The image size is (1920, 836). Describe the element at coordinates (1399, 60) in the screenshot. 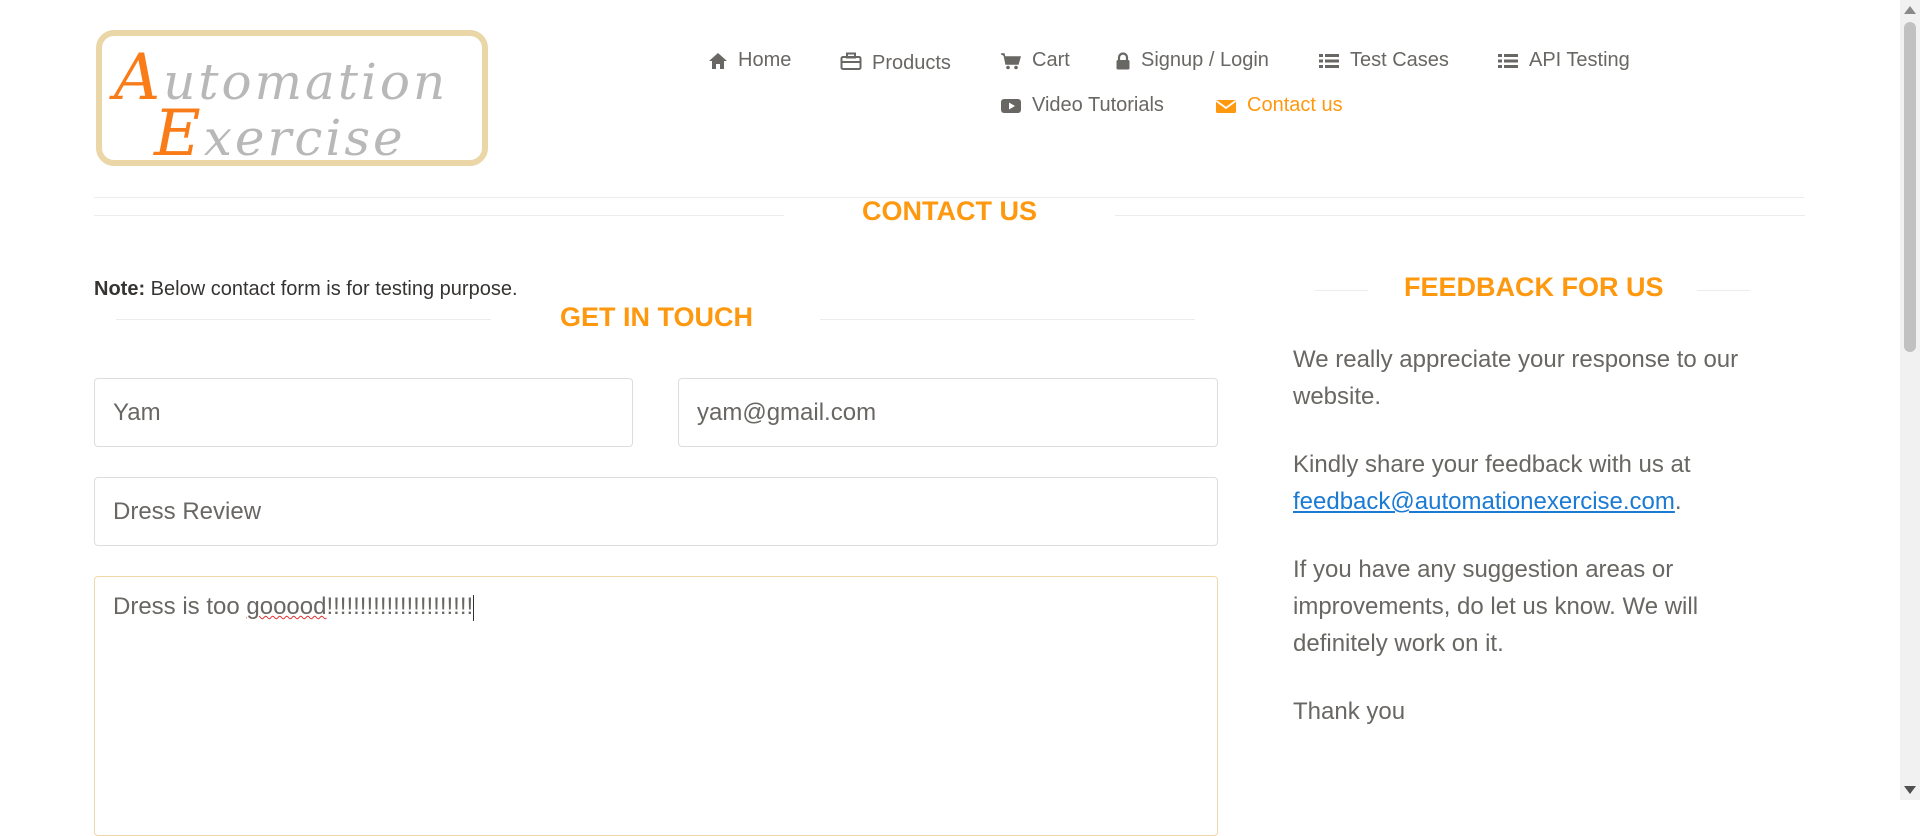

I see `nav-test-cases-label: Test Cases` at that location.